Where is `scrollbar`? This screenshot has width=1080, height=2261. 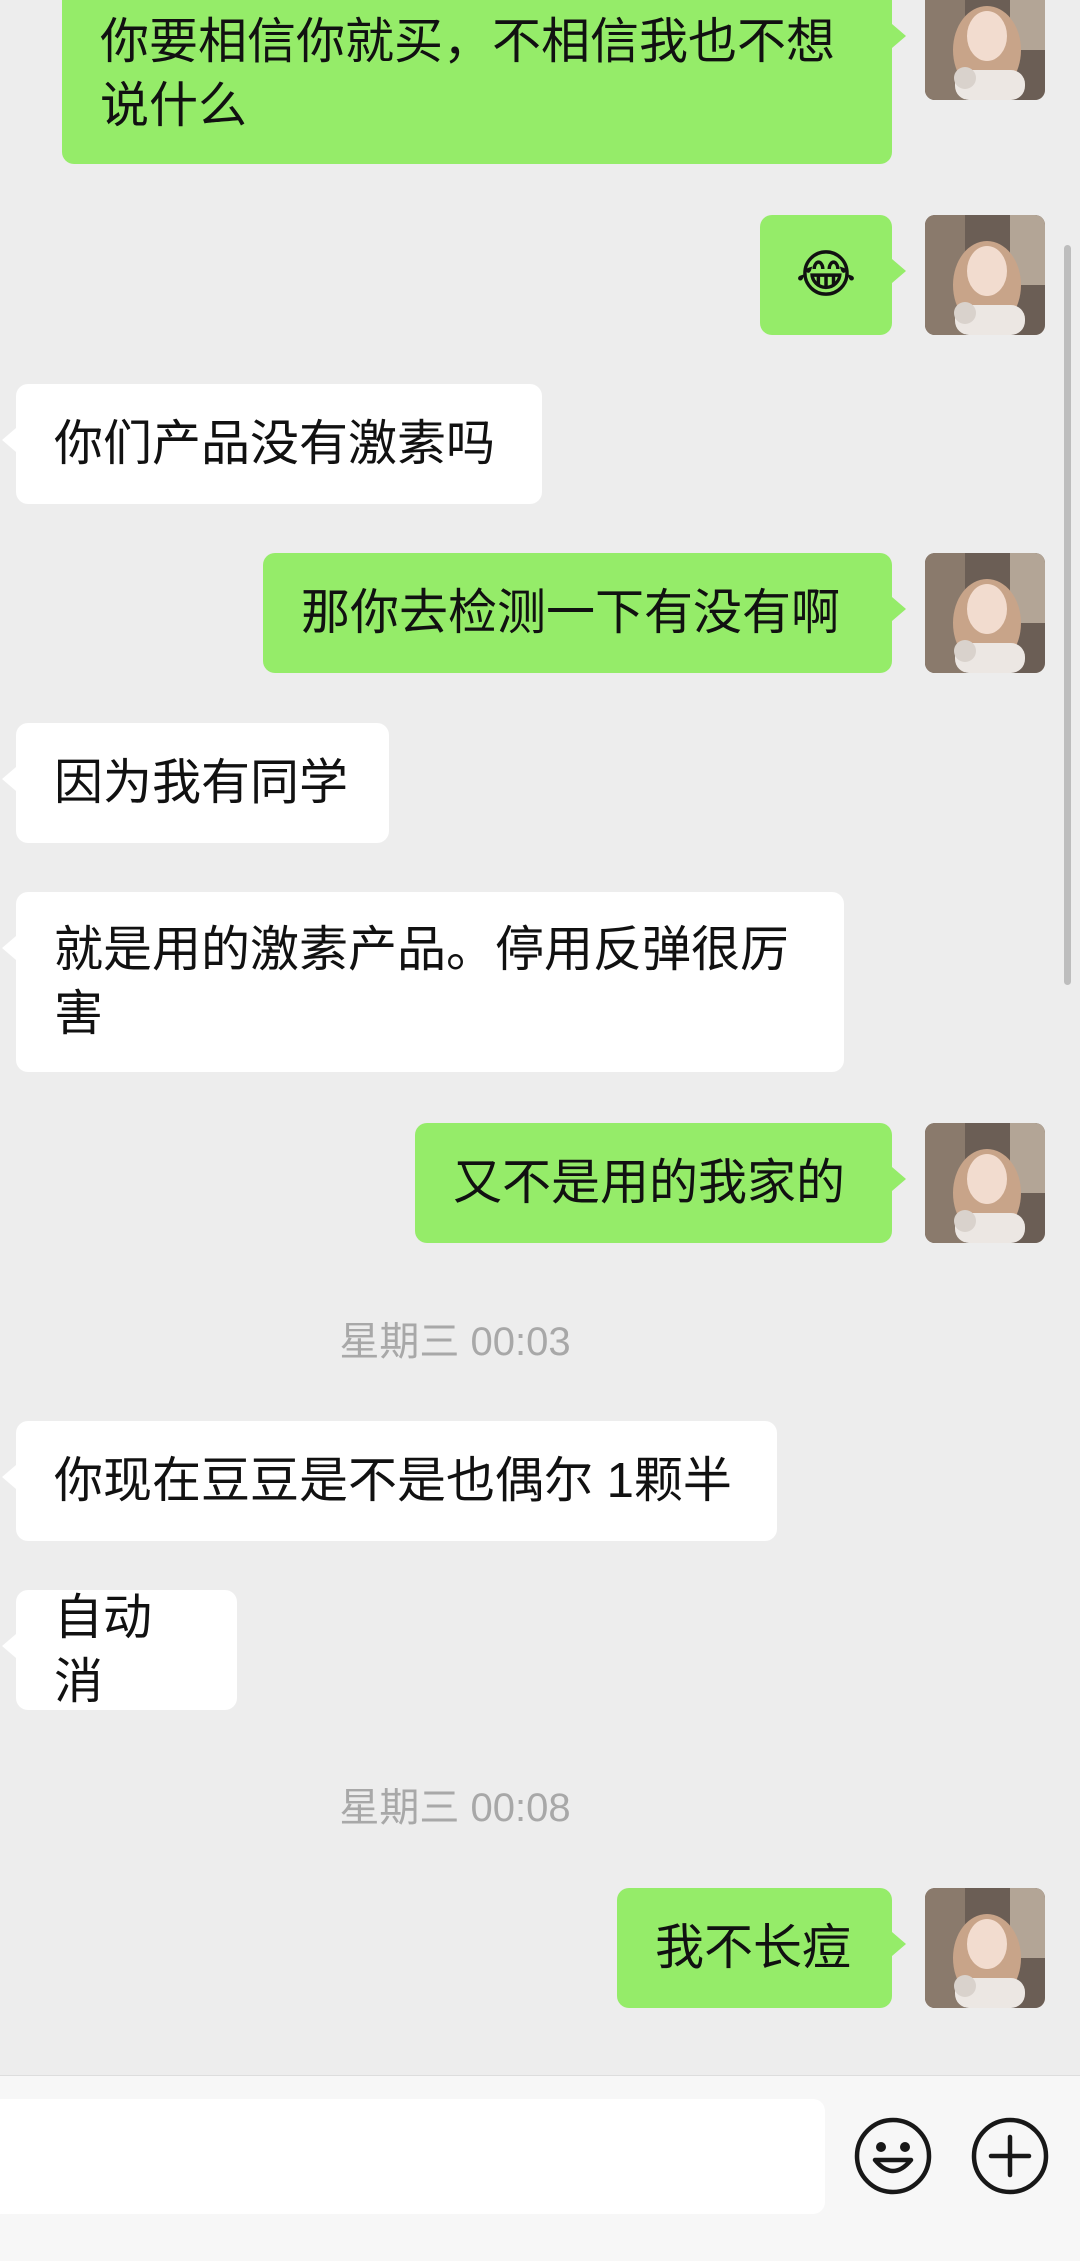
scrollbar is located at coordinates (1067, 615).